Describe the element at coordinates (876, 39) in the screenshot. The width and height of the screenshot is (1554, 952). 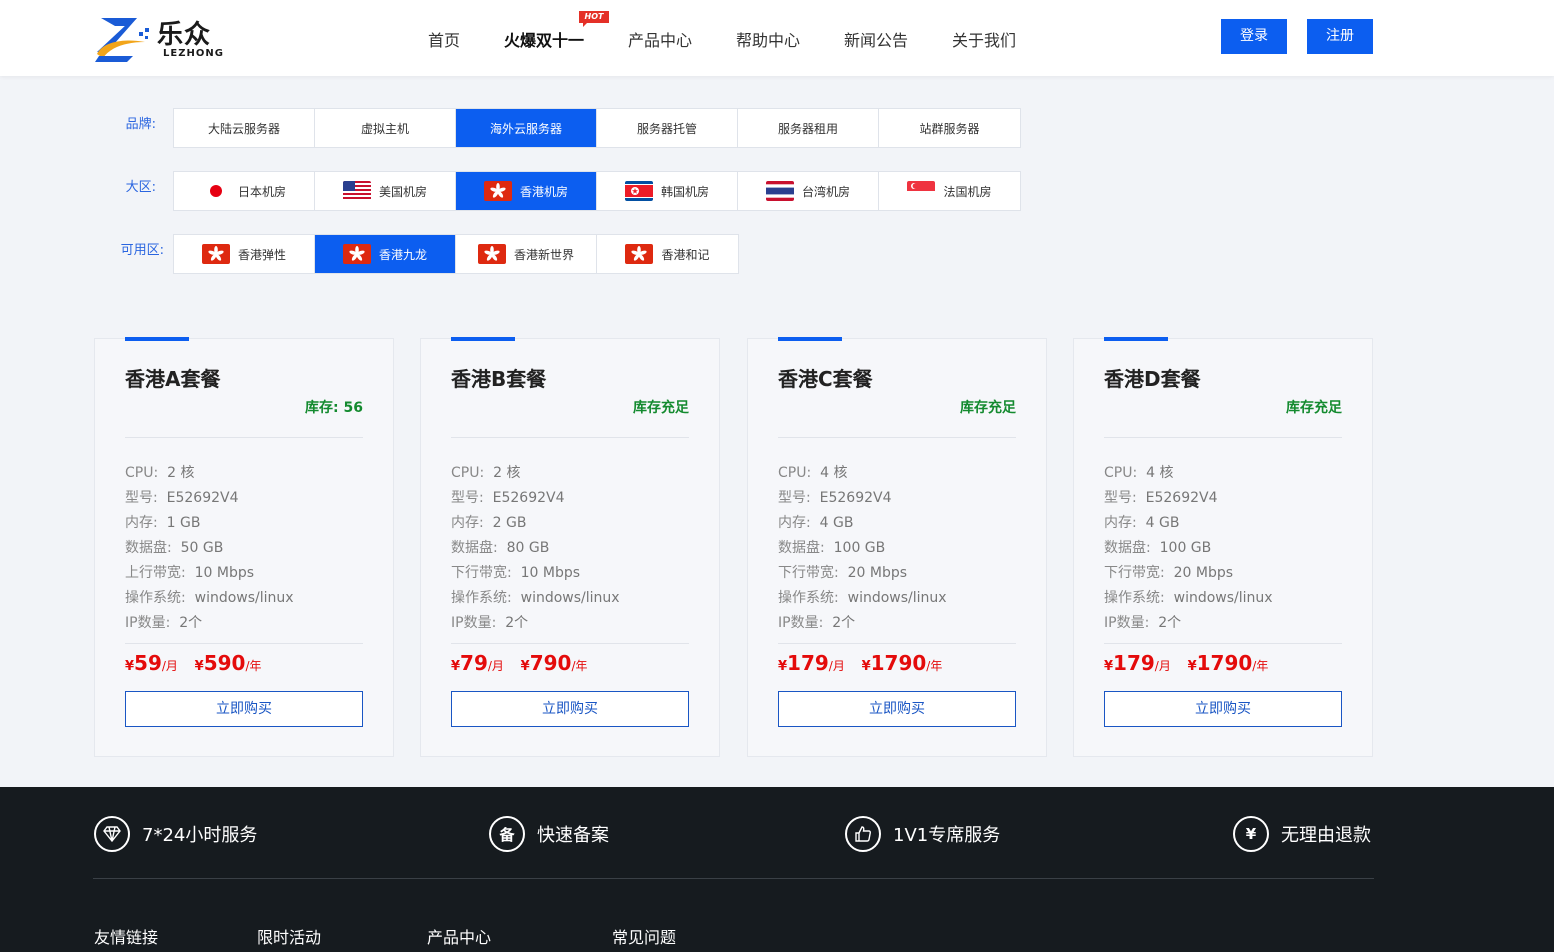
I see `nav-news: 新闻公告` at that location.